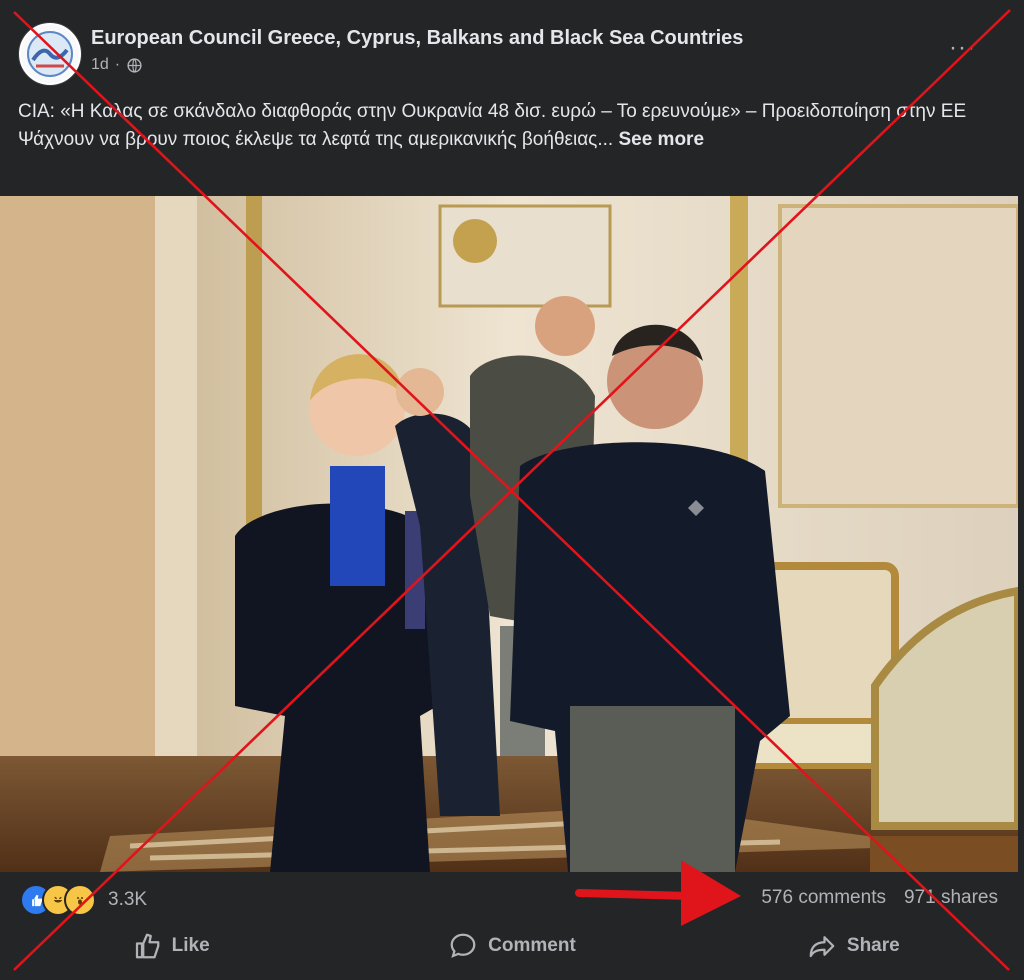 The width and height of the screenshot is (1024, 980). Describe the element at coordinates (170, 946) in the screenshot. I see `like-button: Like` at that location.